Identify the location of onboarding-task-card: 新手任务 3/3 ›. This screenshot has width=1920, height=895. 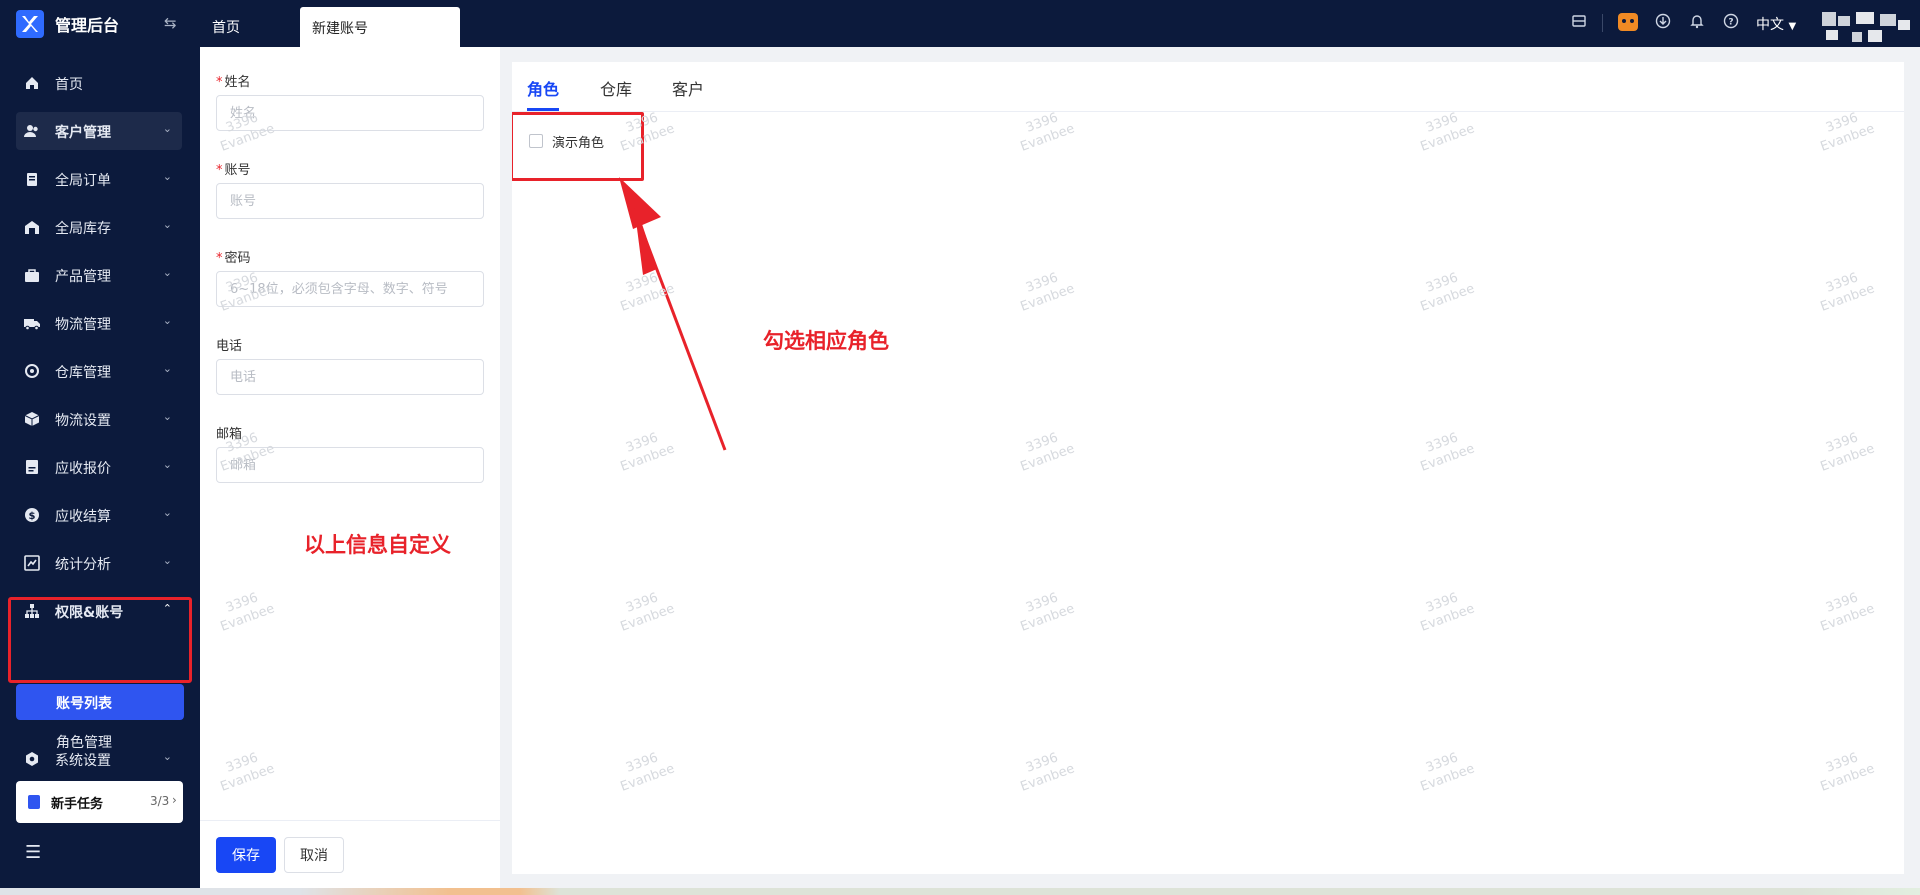
(99, 802).